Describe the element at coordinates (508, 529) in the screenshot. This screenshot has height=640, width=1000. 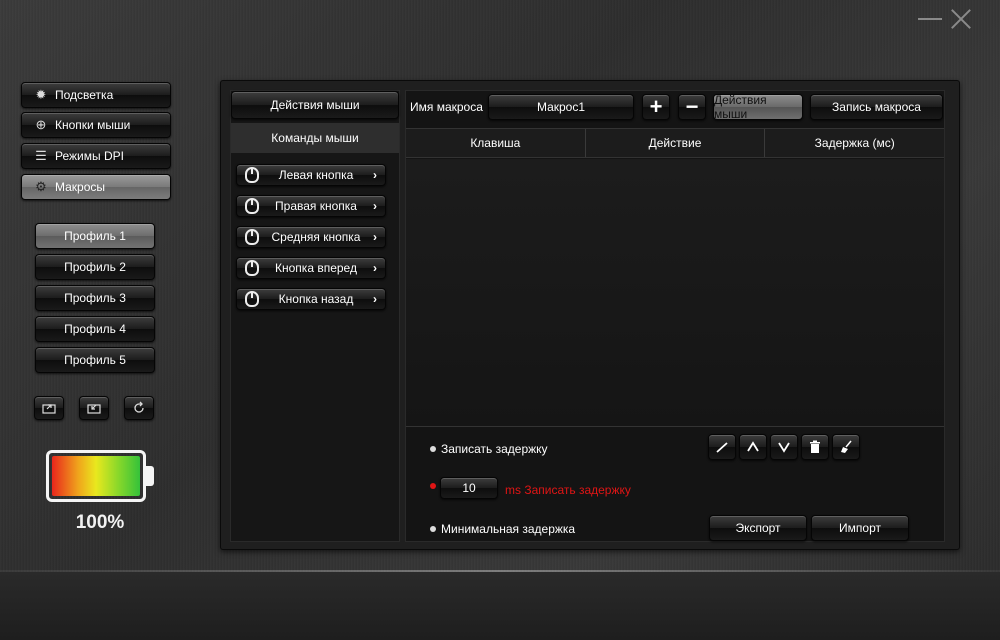
I see `min-delay-label: Минимальная задержка` at that location.